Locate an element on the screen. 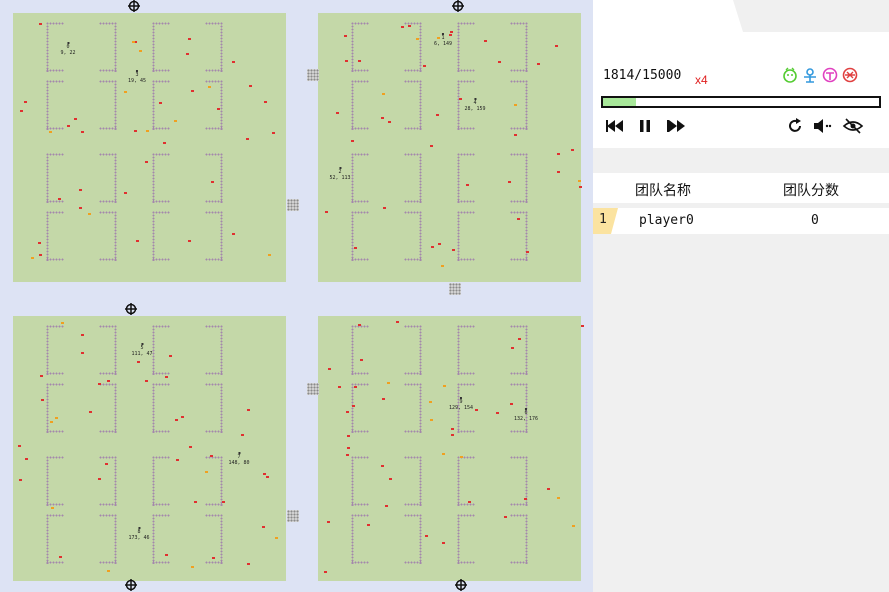  agent-7: 7 148, 80 is located at coordinates (239, 459).